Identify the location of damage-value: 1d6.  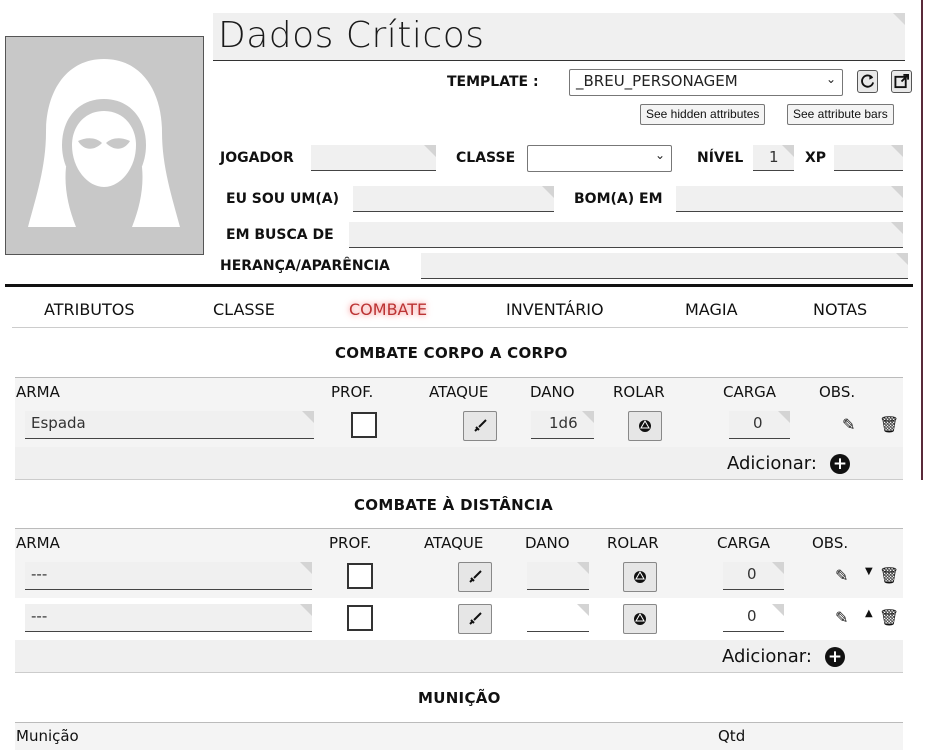
(563, 423).